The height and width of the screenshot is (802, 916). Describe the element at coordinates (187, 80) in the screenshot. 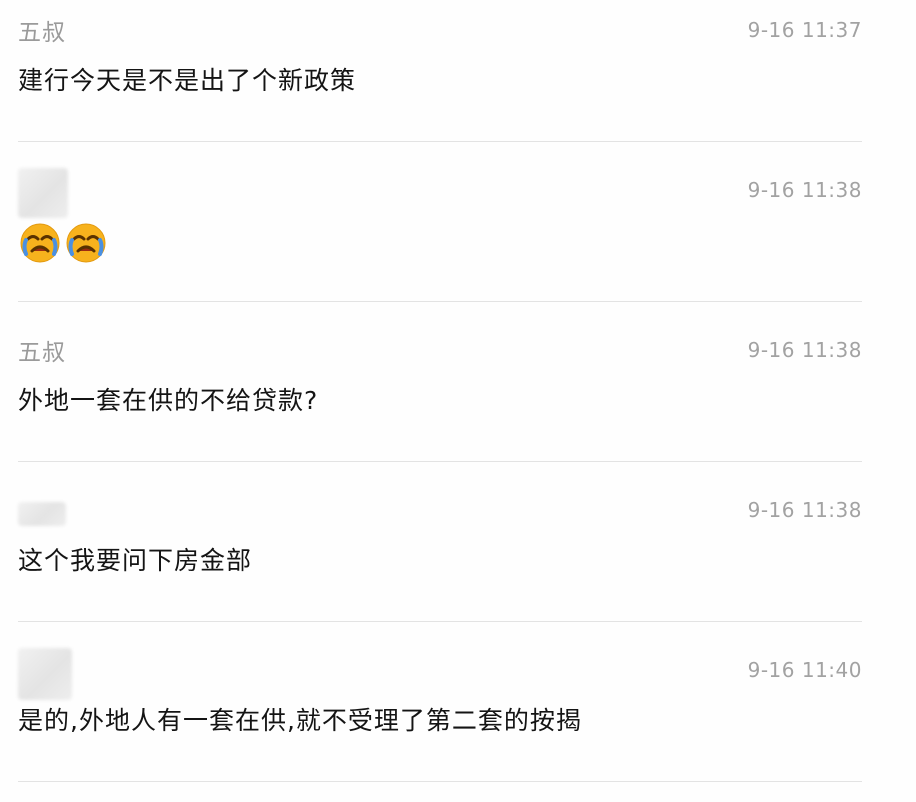

I see `message-text: 建行今天是不是出了个新政策` at that location.